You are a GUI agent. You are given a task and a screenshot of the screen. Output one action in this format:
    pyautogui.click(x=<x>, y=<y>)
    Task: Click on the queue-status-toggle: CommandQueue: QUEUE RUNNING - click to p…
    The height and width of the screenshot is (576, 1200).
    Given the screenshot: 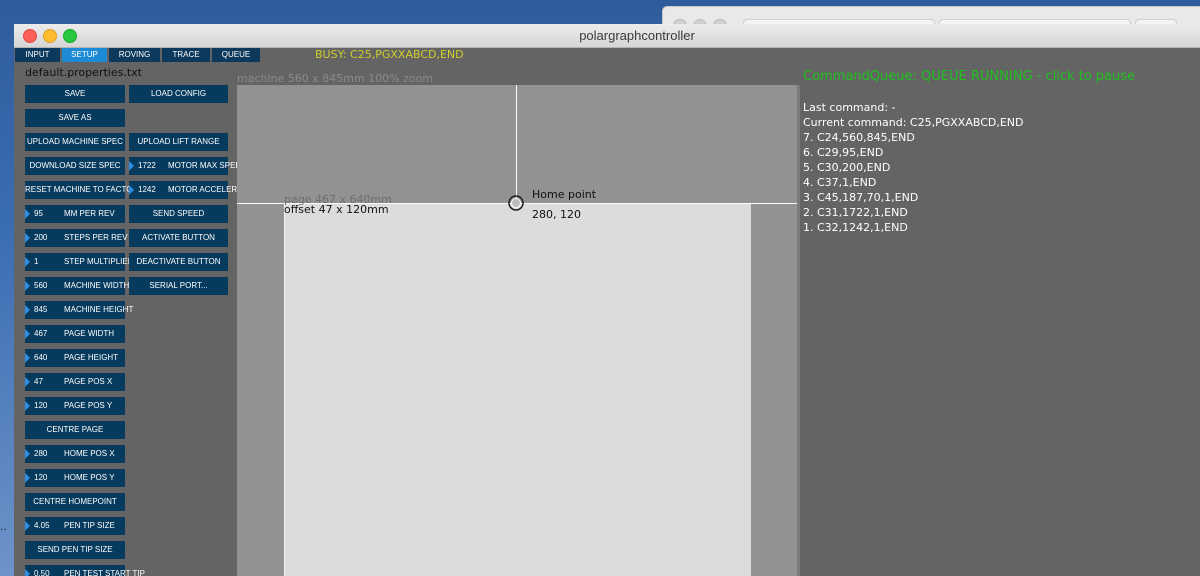 What is the action you would take?
    pyautogui.click(x=969, y=76)
    